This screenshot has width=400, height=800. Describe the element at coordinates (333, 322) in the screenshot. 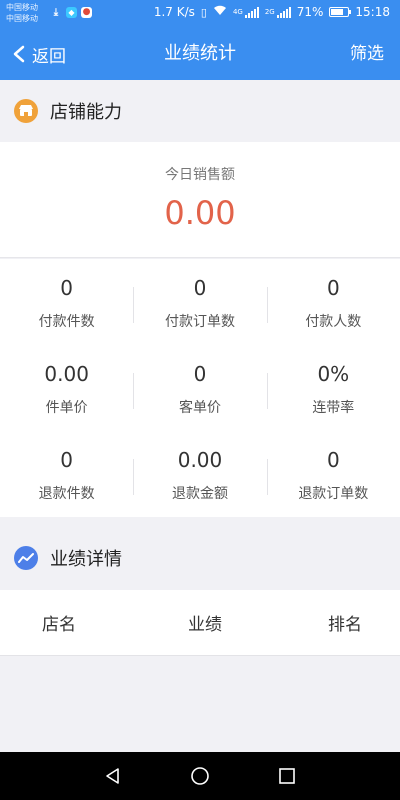

I see `metric-label: 付款人数` at that location.